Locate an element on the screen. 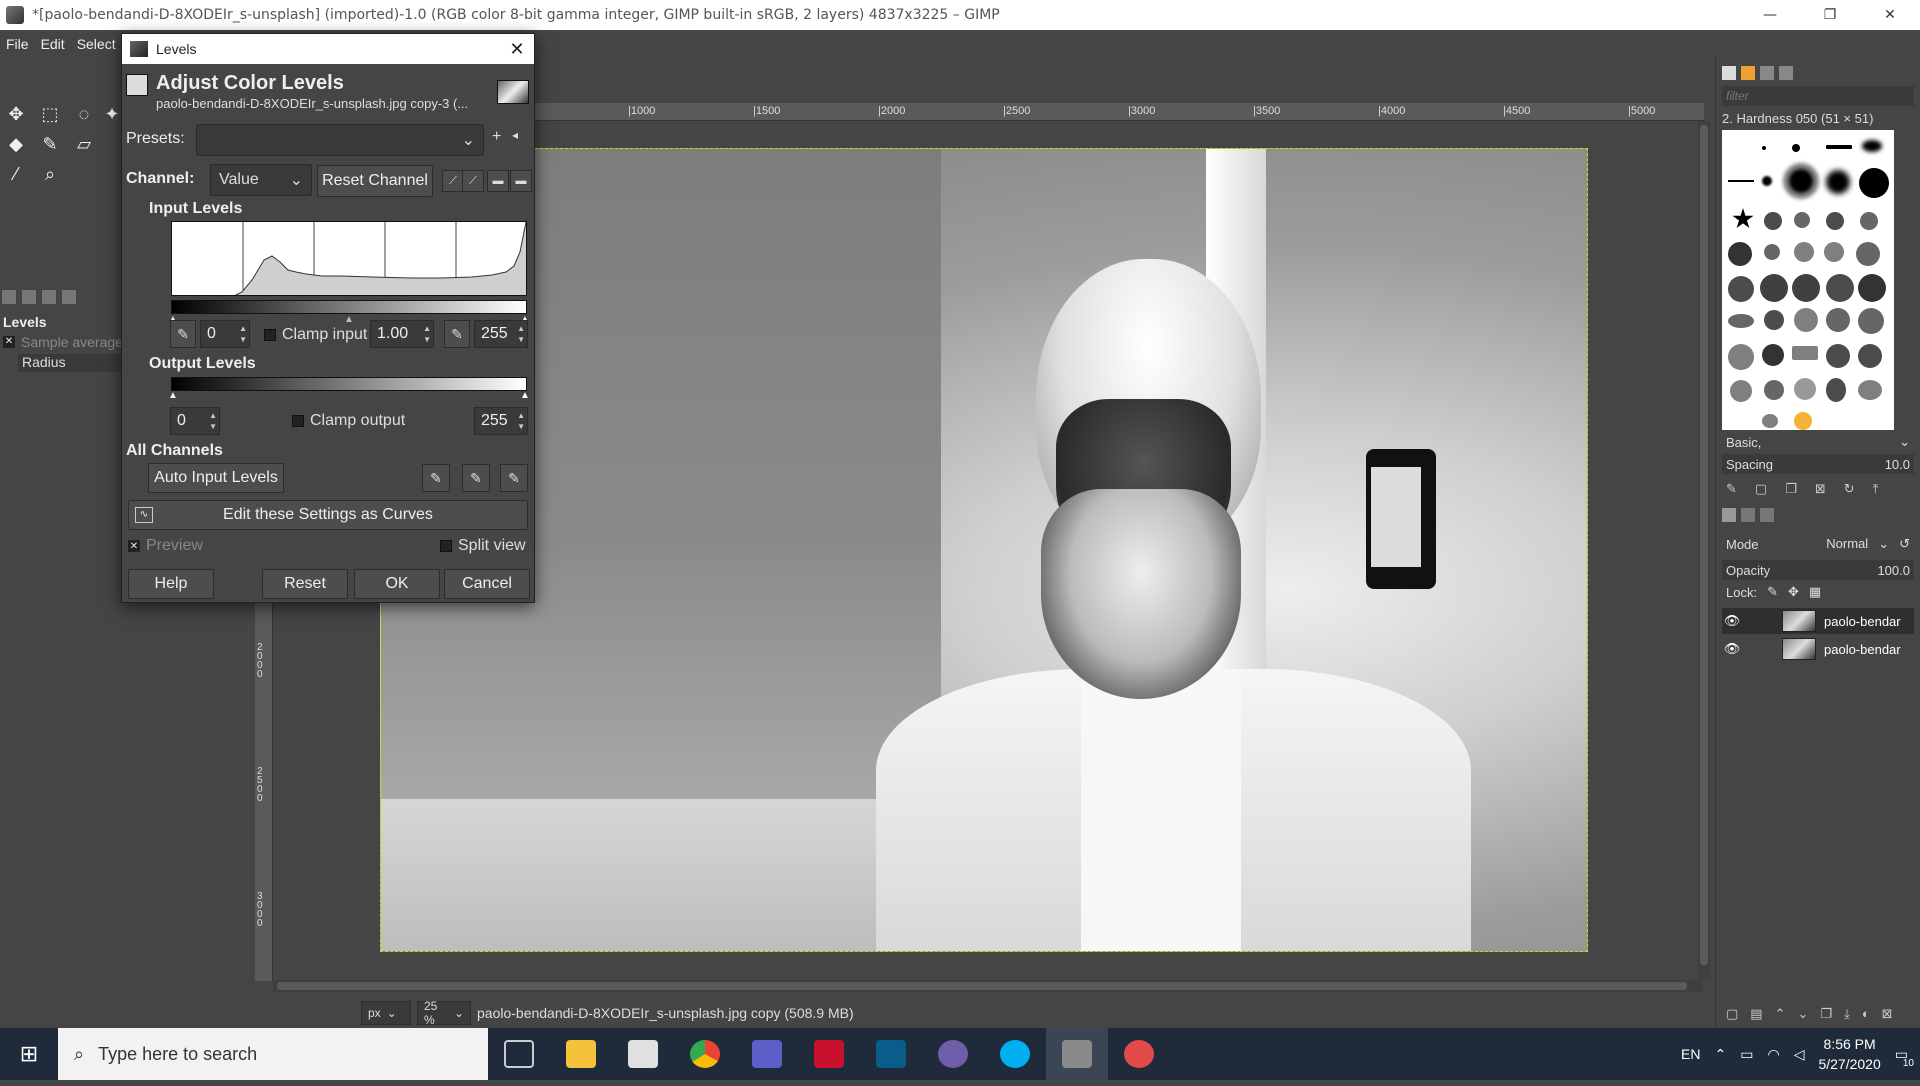 Image resolution: width=1920 pixels, height=1086 pixels. reset-mode-icon: ↺ is located at coordinates (1904, 544).